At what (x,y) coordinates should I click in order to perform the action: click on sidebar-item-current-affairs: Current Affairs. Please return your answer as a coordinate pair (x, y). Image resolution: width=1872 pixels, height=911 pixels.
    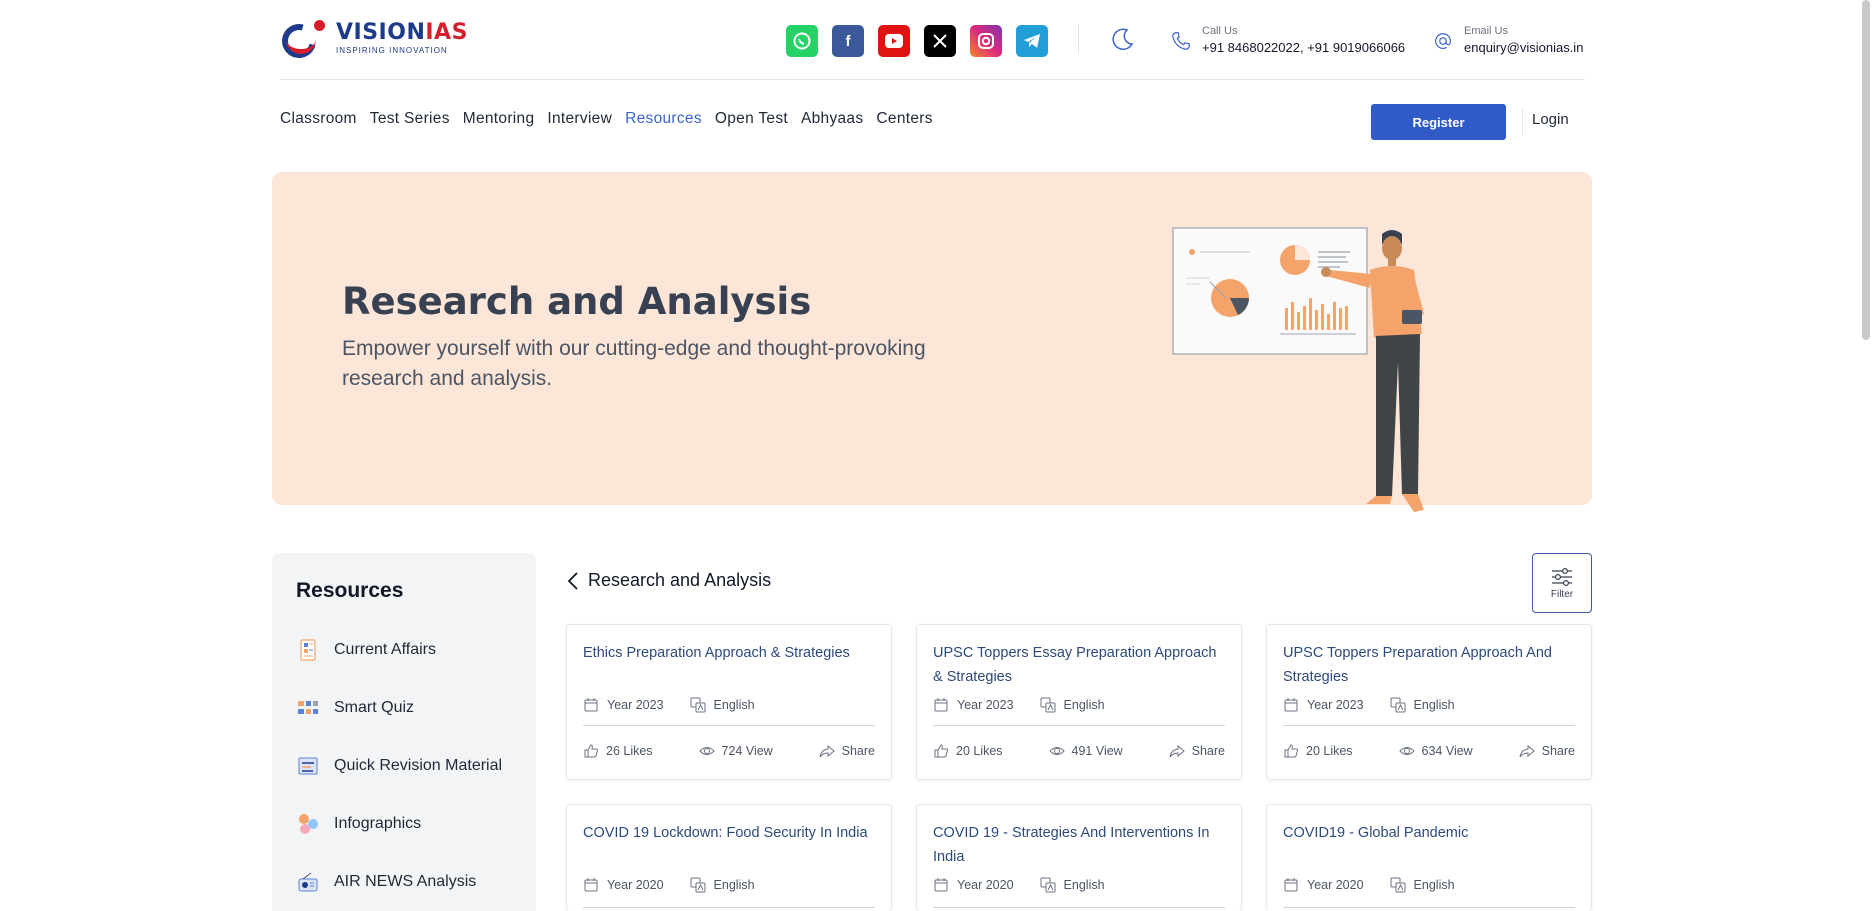
    Looking at the image, I should click on (366, 650).